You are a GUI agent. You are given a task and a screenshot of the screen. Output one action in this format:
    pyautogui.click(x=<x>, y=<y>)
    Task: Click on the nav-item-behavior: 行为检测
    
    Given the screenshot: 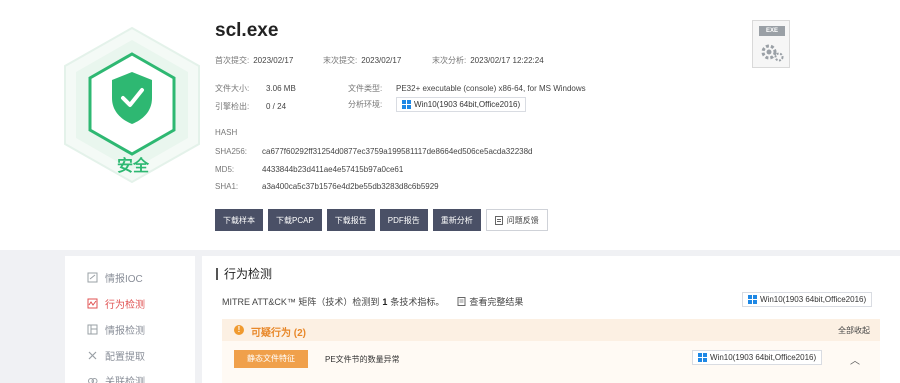 What is the action you would take?
    pyautogui.click(x=116, y=303)
    